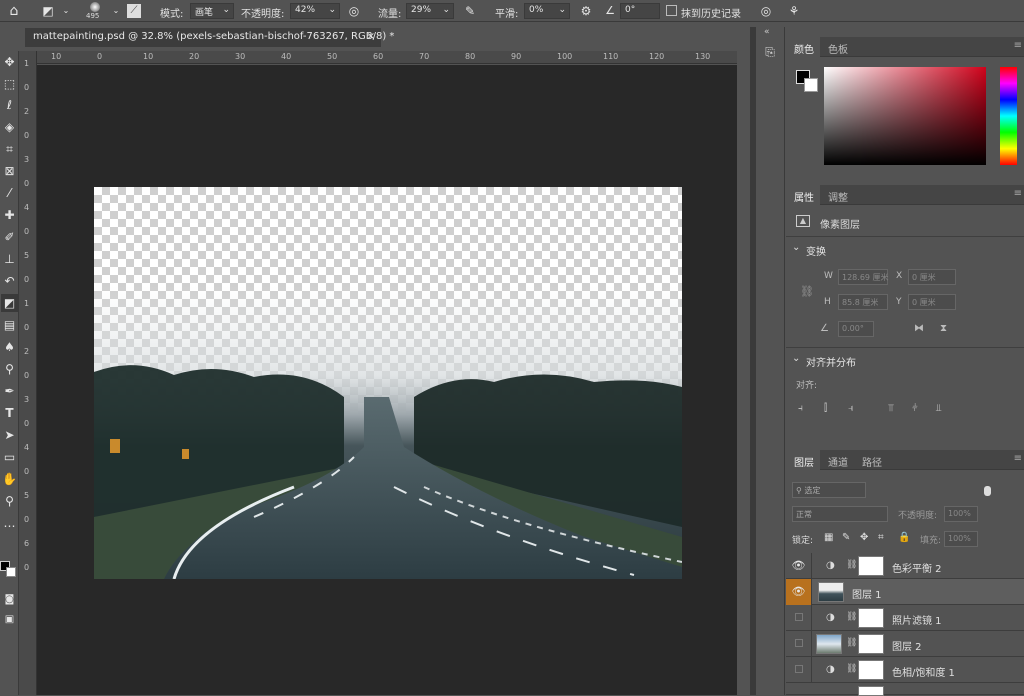 The image size is (1024, 696). Describe the element at coordinates (767, 32) in the screenshot. I see `collapse-arrows-icon: «` at that location.